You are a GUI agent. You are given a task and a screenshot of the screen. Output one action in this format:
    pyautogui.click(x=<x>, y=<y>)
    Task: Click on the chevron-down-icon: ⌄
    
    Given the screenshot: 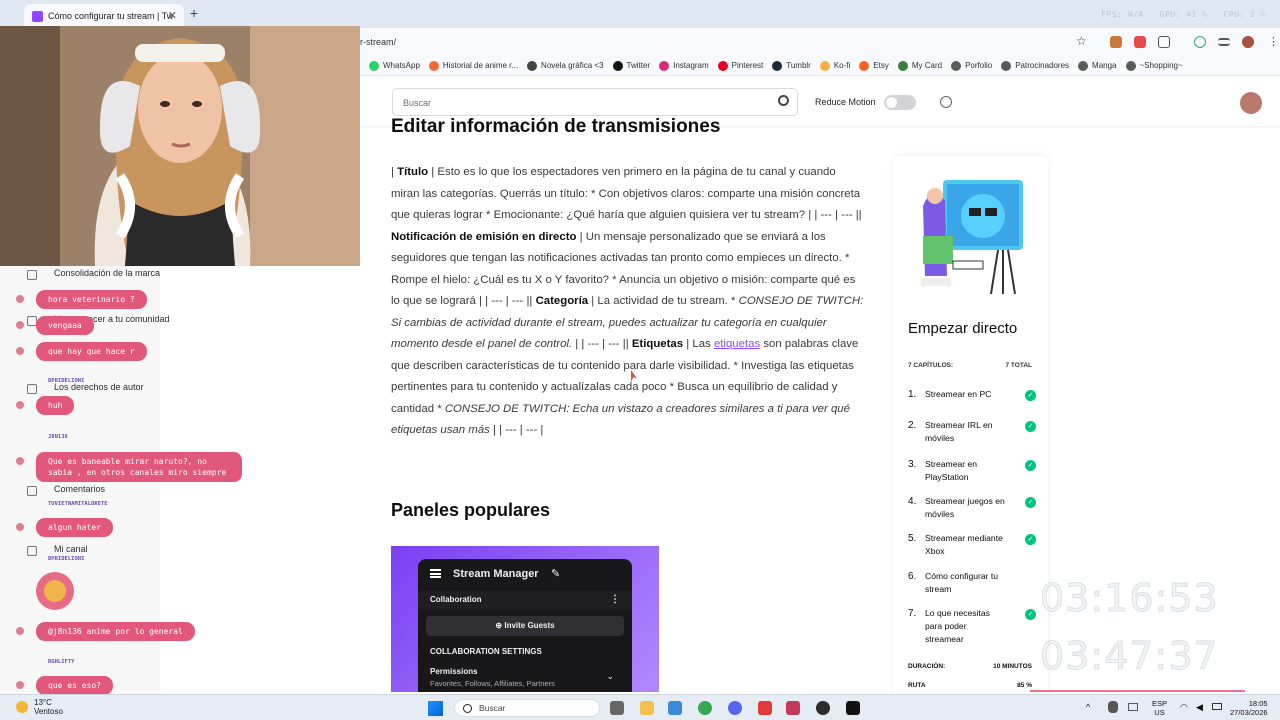 What is the action you would take?
    pyautogui.click(x=610, y=676)
    